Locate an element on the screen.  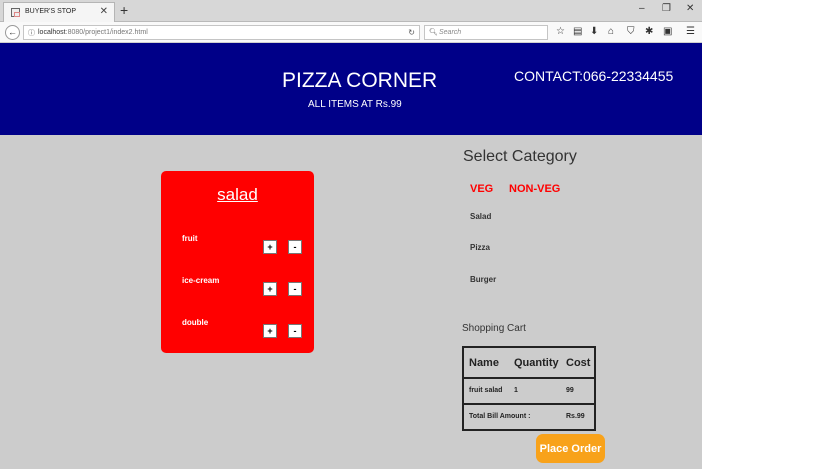
site-subtitle: ALL ITEMS AT Rs.99 is located at coordinates (355, 104).